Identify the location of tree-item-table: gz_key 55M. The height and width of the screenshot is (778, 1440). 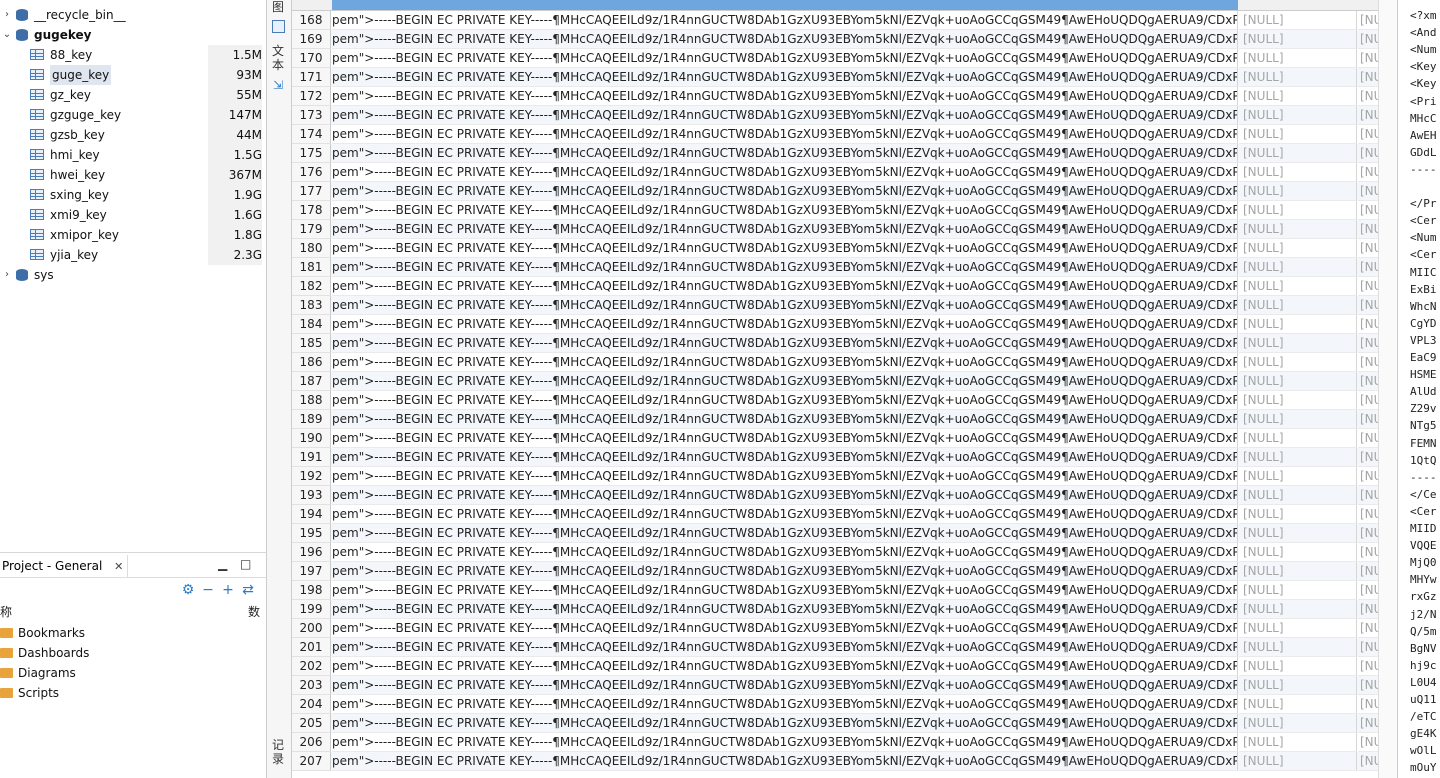
(133, 95).